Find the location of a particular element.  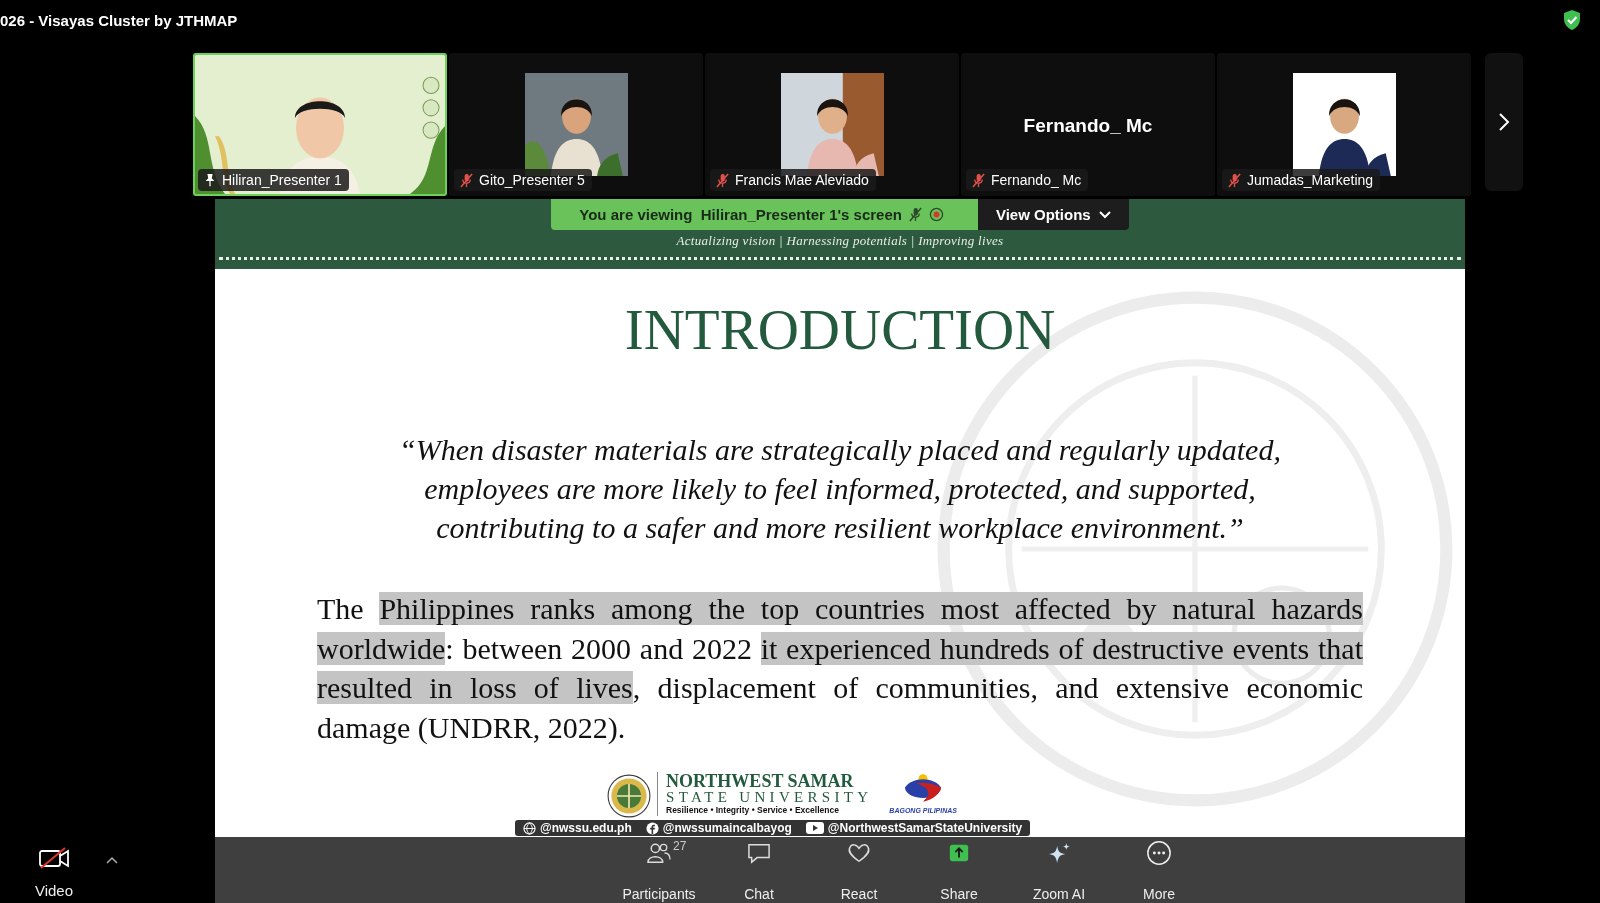

name-label: Fernando_ Mc is located at coordinates (1027, 180).